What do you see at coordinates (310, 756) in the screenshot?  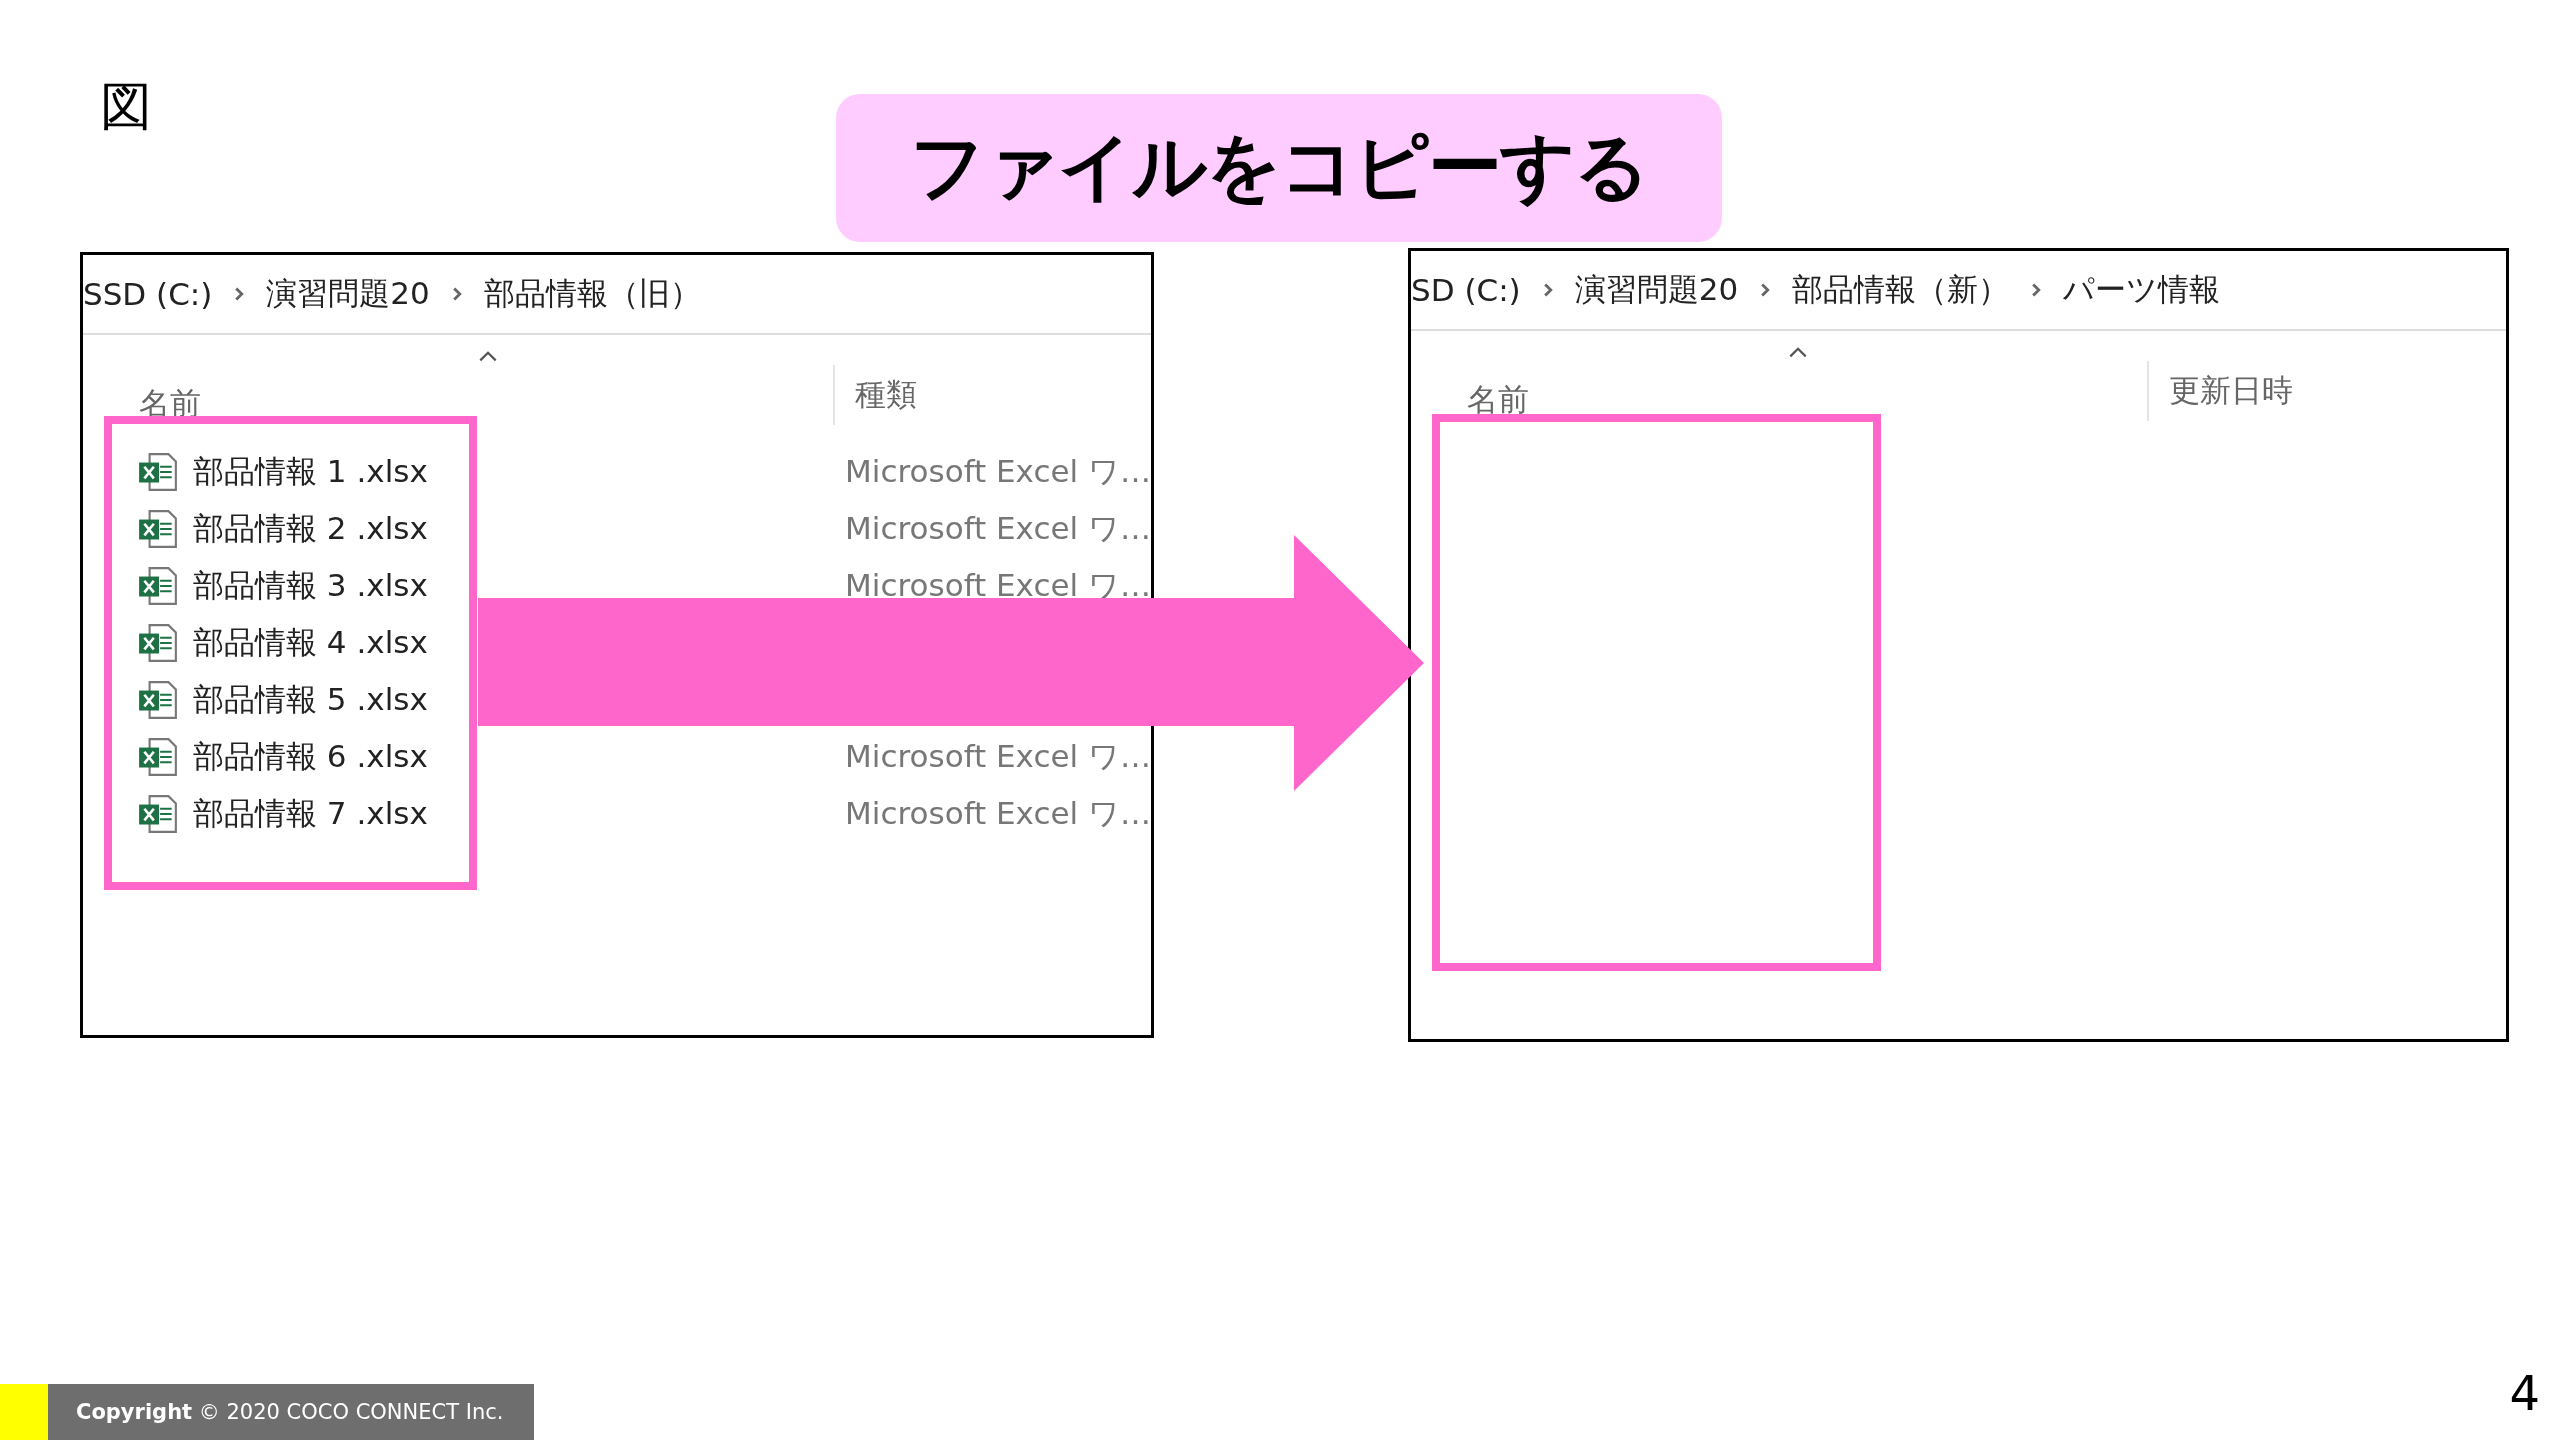 I see `file-name: 部品情報 6 .xlsx` at bounding box center [310, 756].